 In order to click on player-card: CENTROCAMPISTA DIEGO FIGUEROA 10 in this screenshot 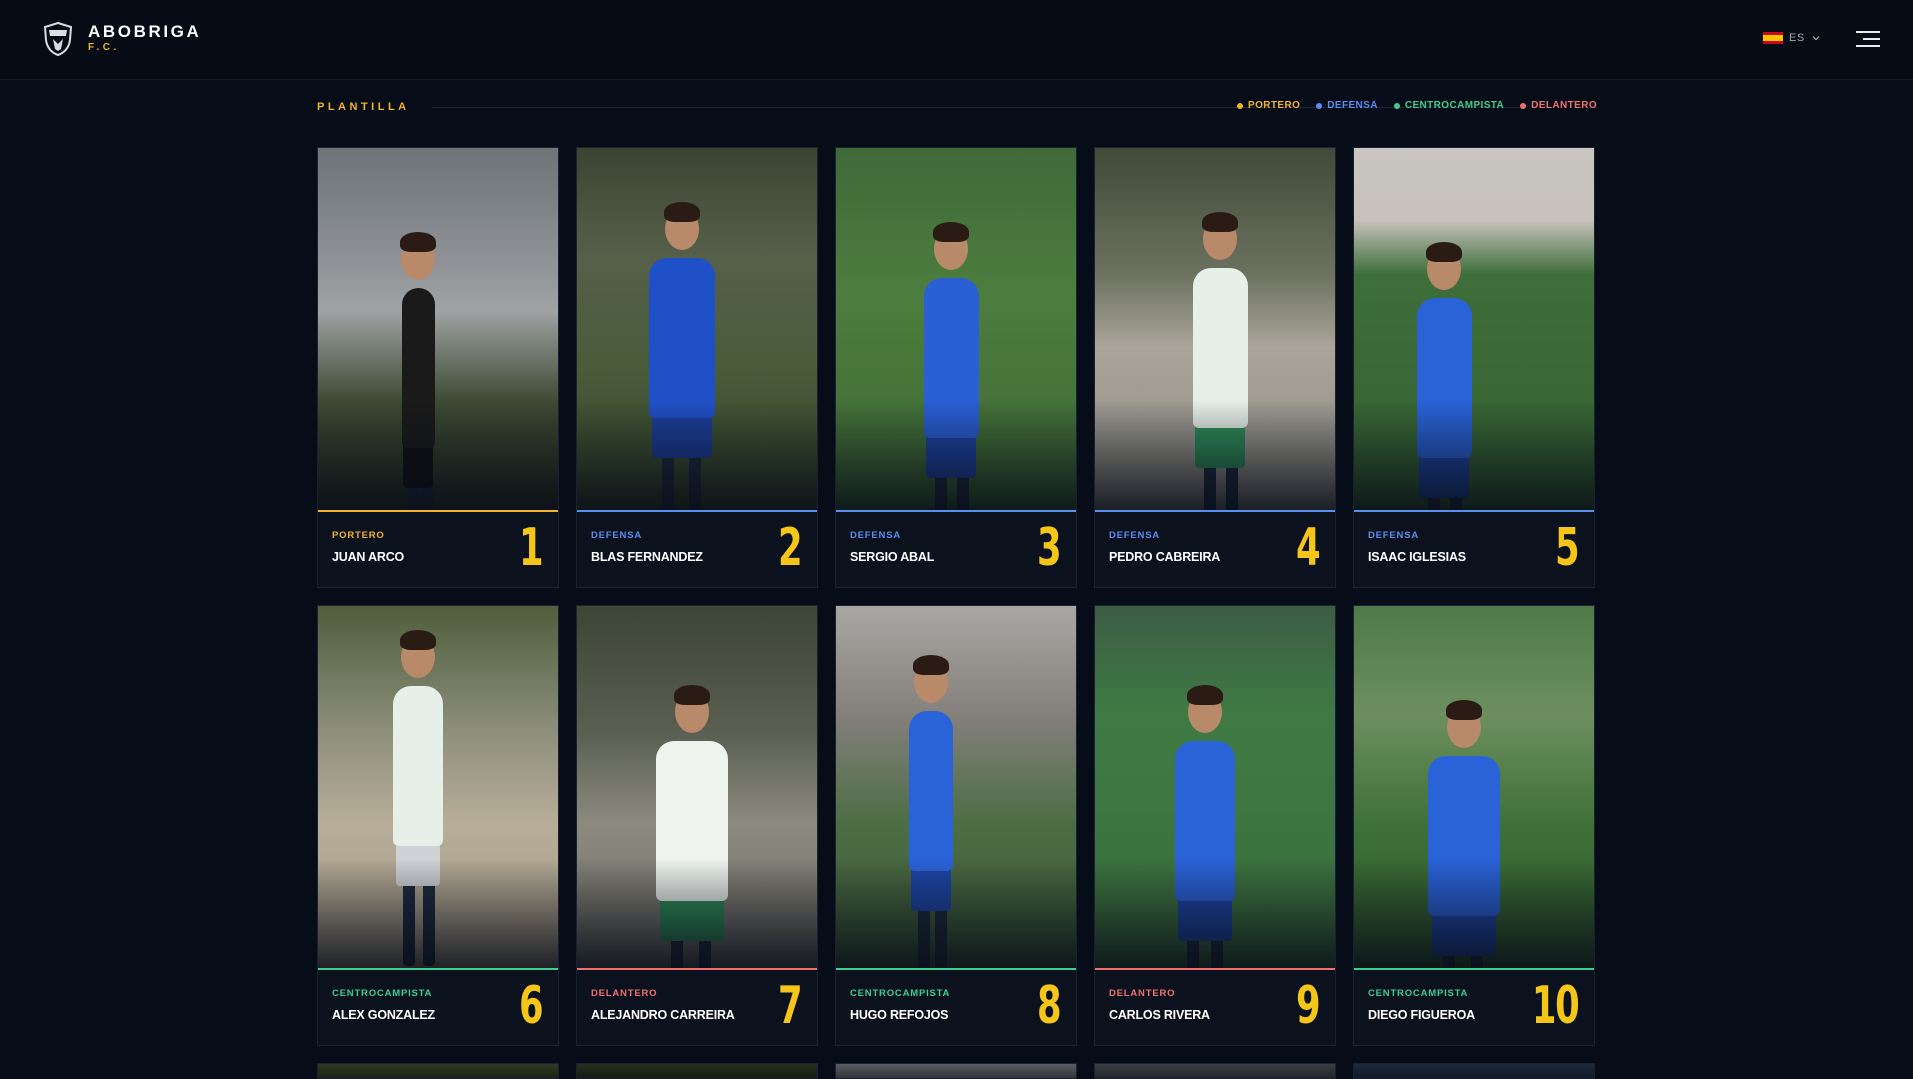, I will do `click(1474, 825)`.